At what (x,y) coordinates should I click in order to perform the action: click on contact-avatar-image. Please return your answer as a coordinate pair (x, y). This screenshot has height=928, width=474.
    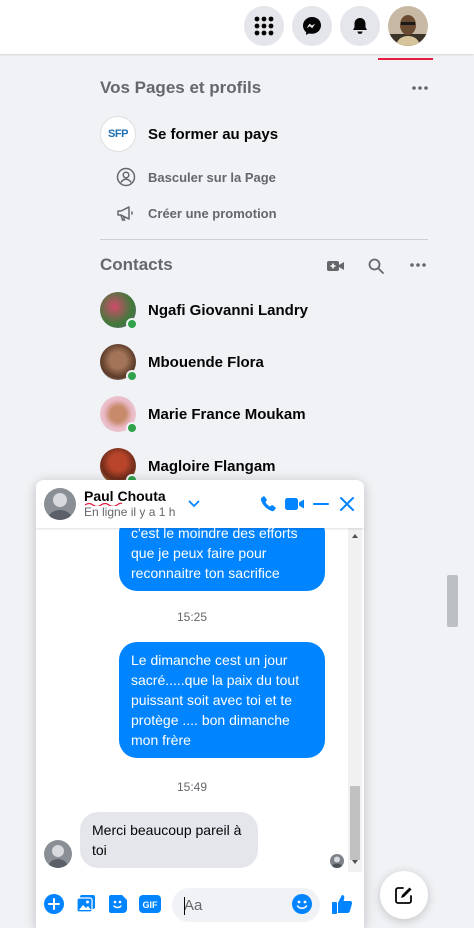
    Looking at the image, I should click on (60, 504).